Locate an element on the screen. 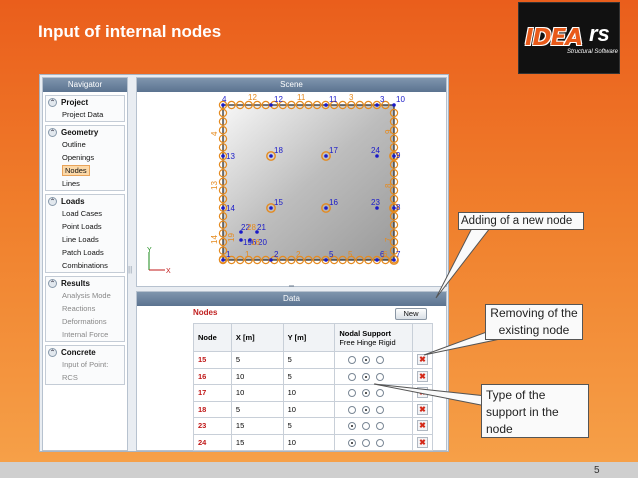 This screenshot has height=478, width=638. new-node-button: New is located at coordinates (411, 314).